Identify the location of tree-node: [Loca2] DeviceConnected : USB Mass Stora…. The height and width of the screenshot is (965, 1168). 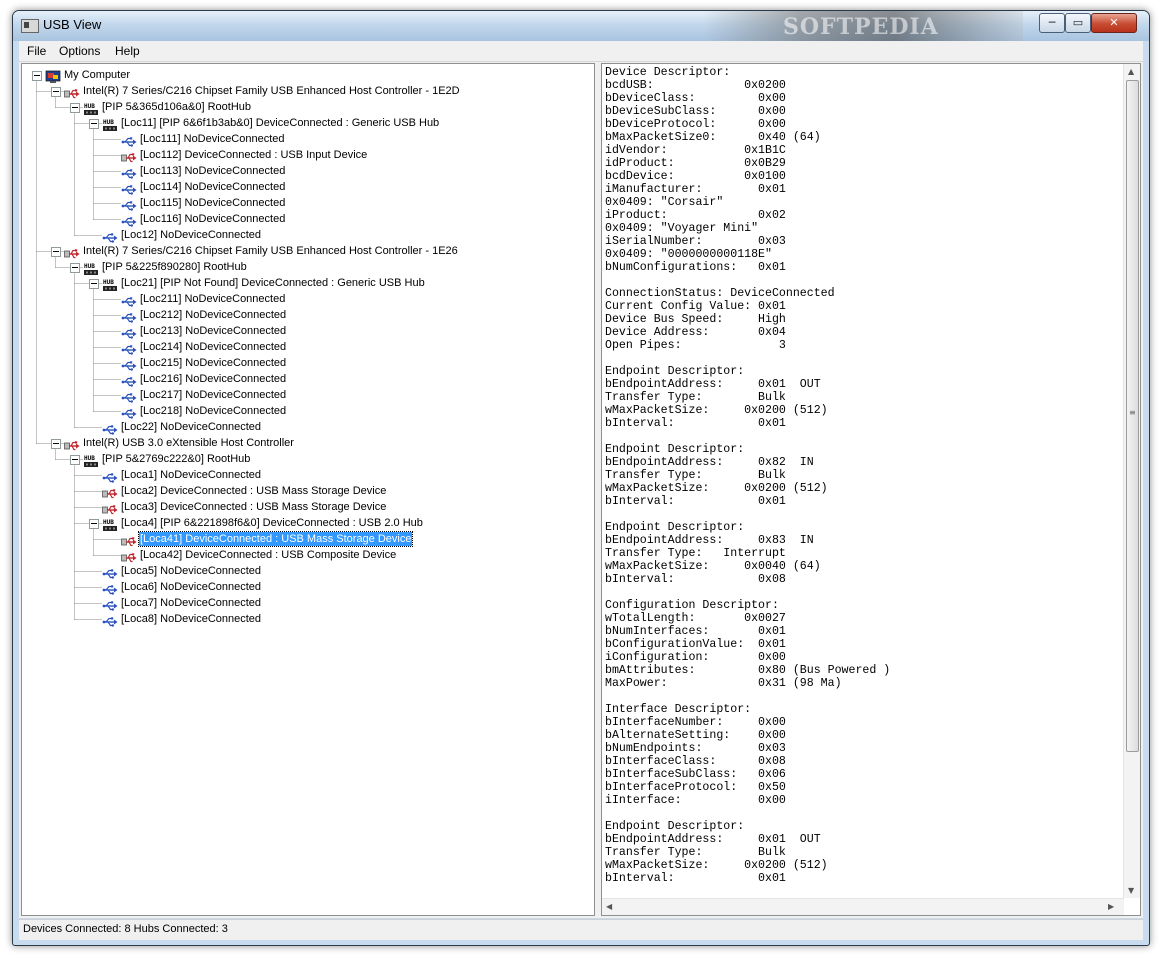
(253, 491).